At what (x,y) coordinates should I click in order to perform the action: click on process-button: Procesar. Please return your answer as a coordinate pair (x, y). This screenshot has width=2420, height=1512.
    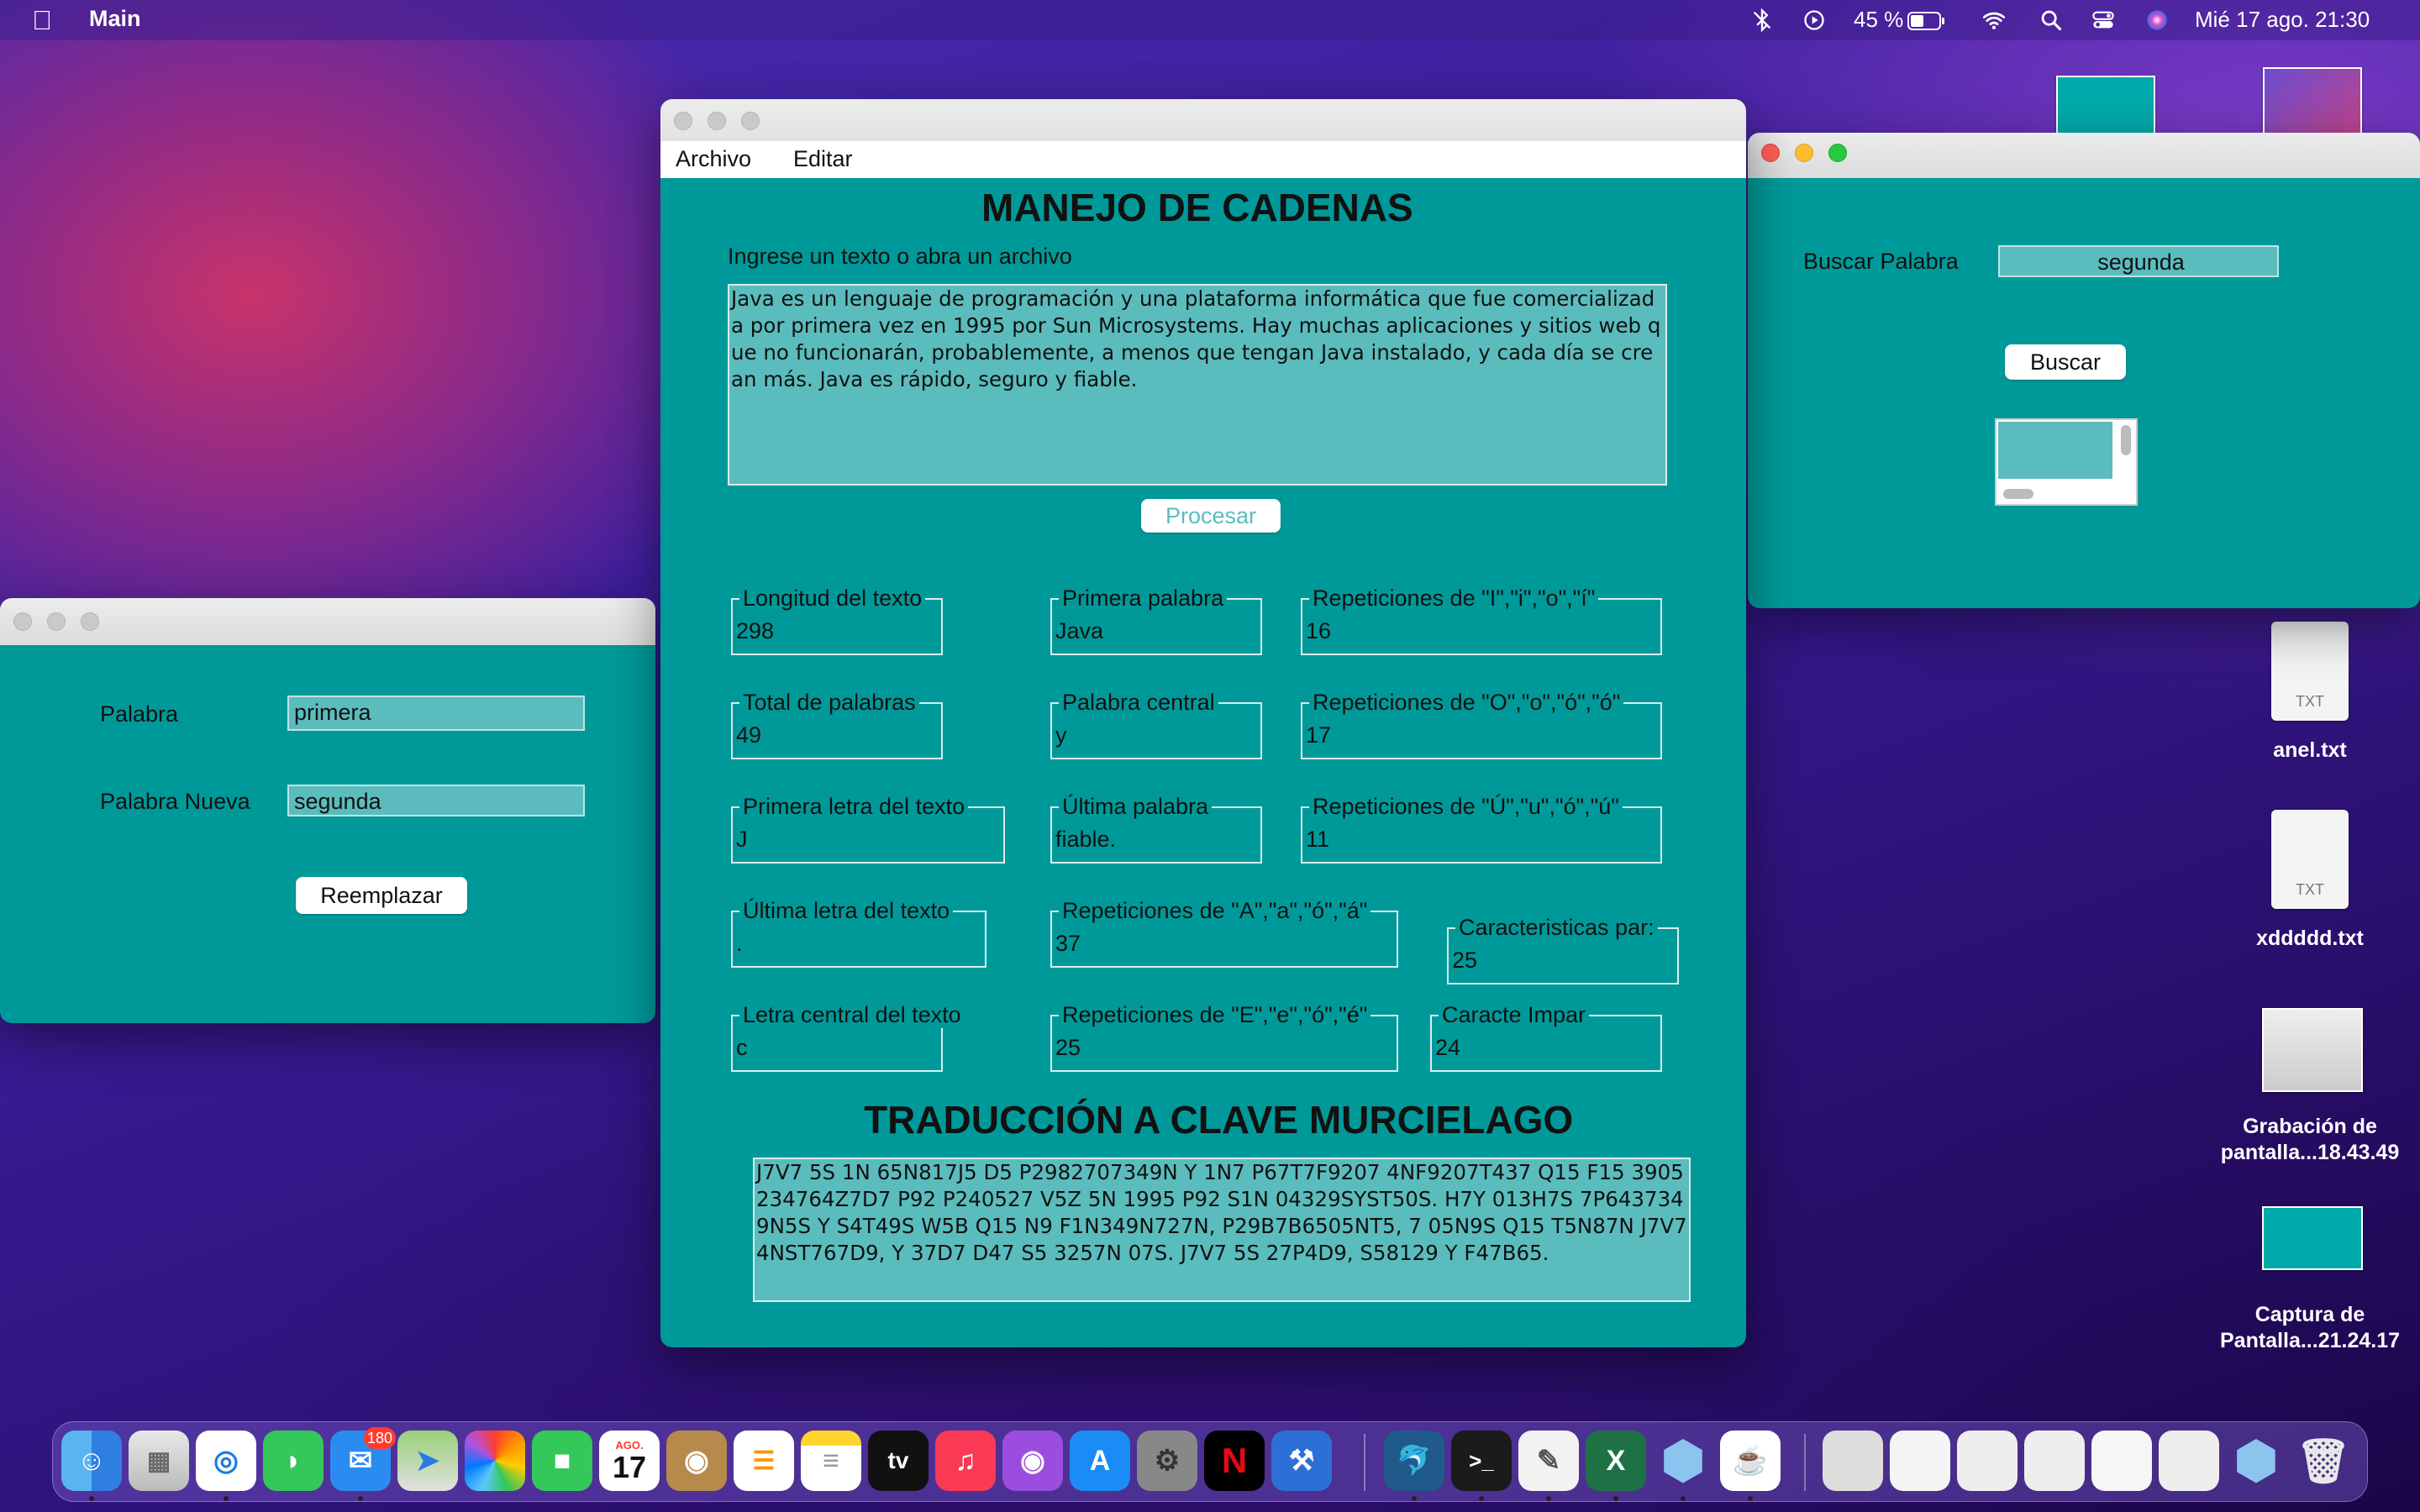
    Looking at the image, I should click on (1211, 516).